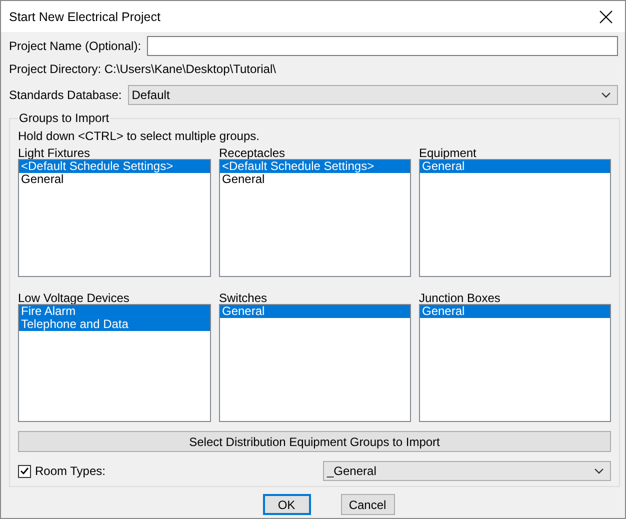 Image resolution: width=626 pixels, height=519 pixels. Describe the element at coordinates (382, 46) in the screenshot. I see `project-name-field` at that location.